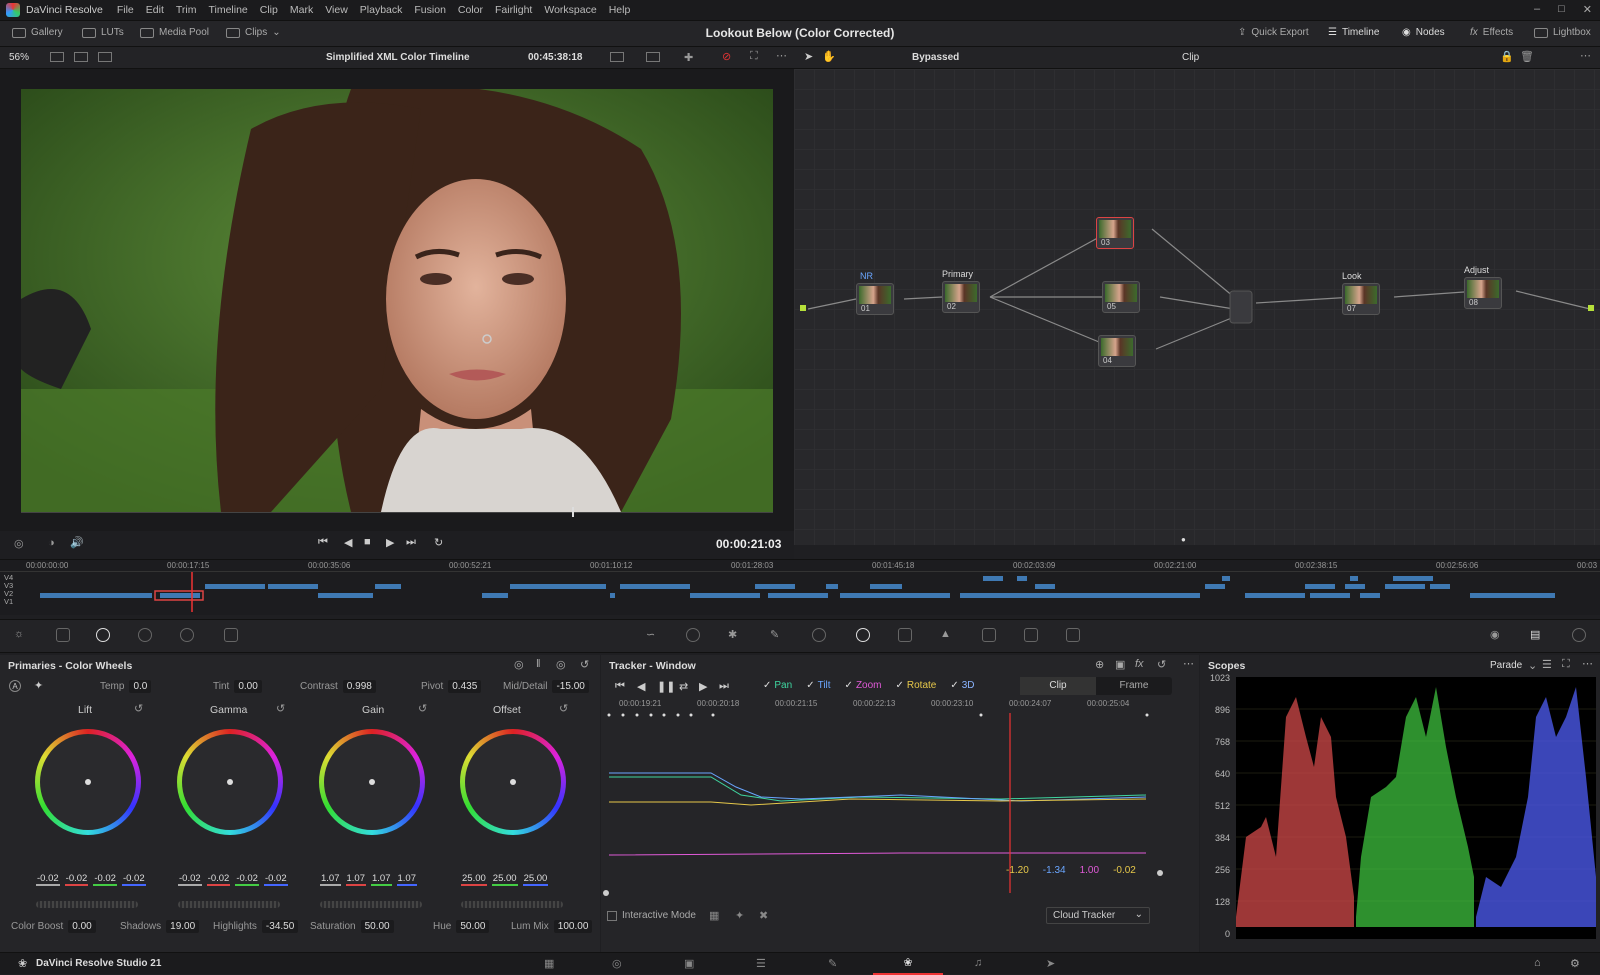 This screenshot has width=1600, height=975. I want to click on timeline-clips, so click(800, 594).